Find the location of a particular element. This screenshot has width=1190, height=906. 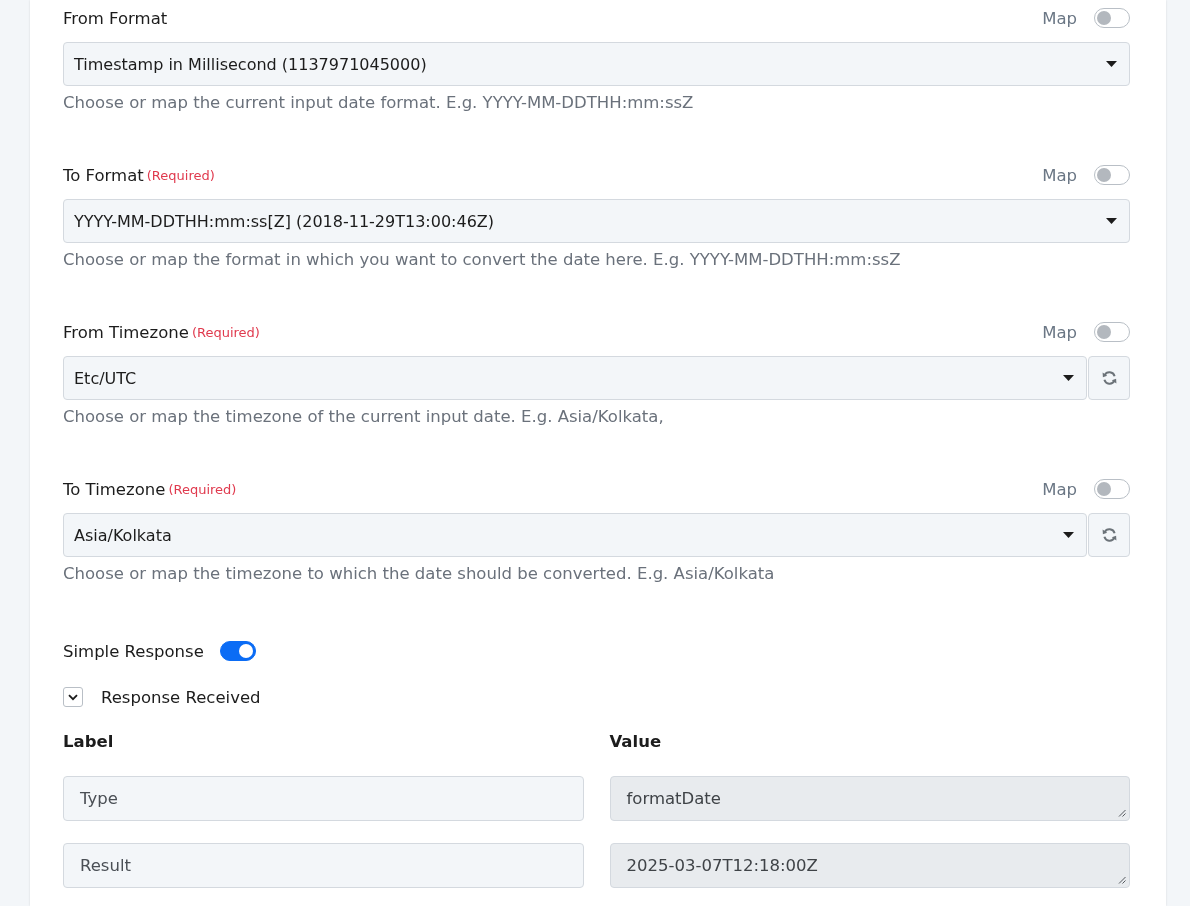

hint-text: Choose or map the timezone to which the date should be converted. E.g. Asia/Kolkata is located at coordinates (419, 574).